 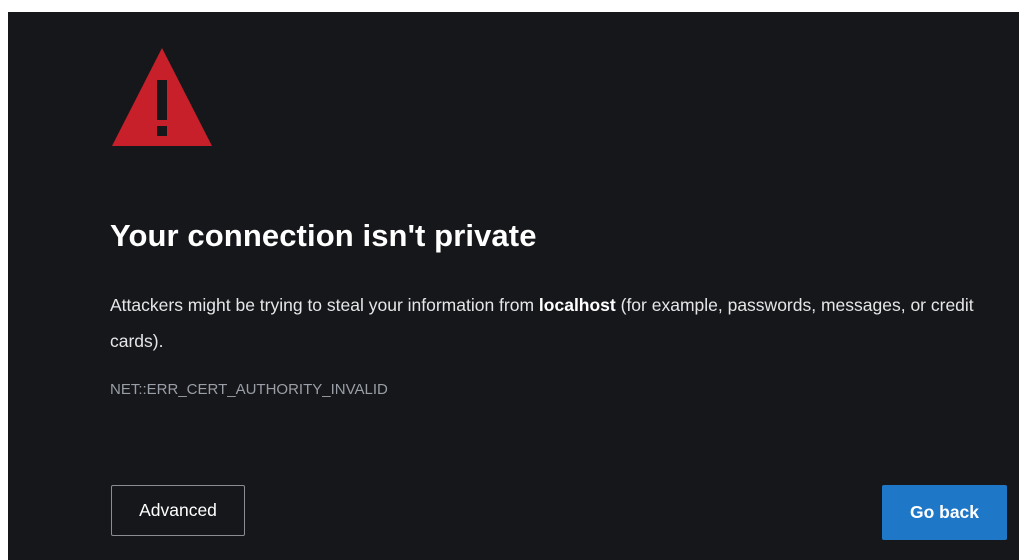 What do you see at coordinates (577, 305) in the screenshot?
I see `message-host: localhost` at bounding box center [577, 305].